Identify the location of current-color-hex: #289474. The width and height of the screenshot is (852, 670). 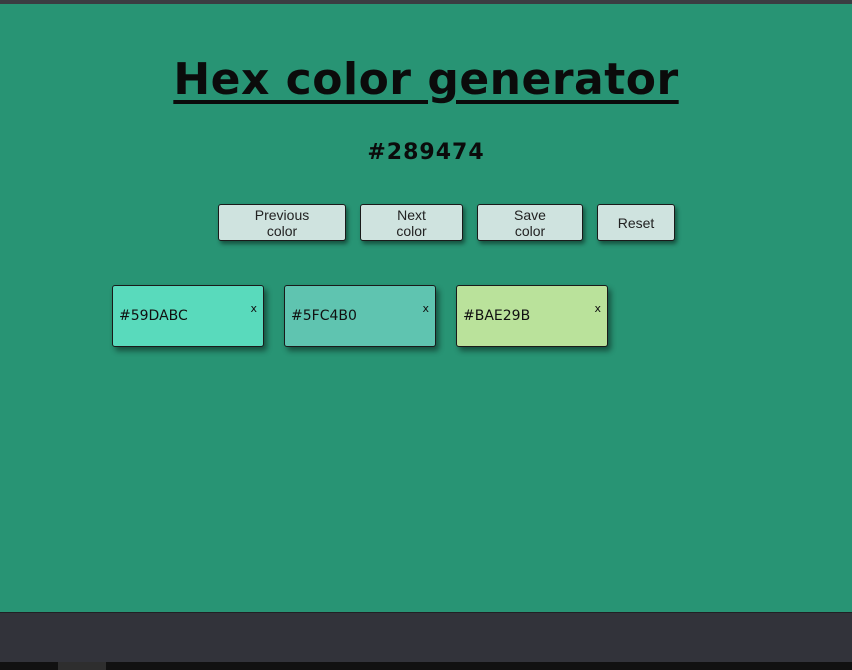
(426, 152).